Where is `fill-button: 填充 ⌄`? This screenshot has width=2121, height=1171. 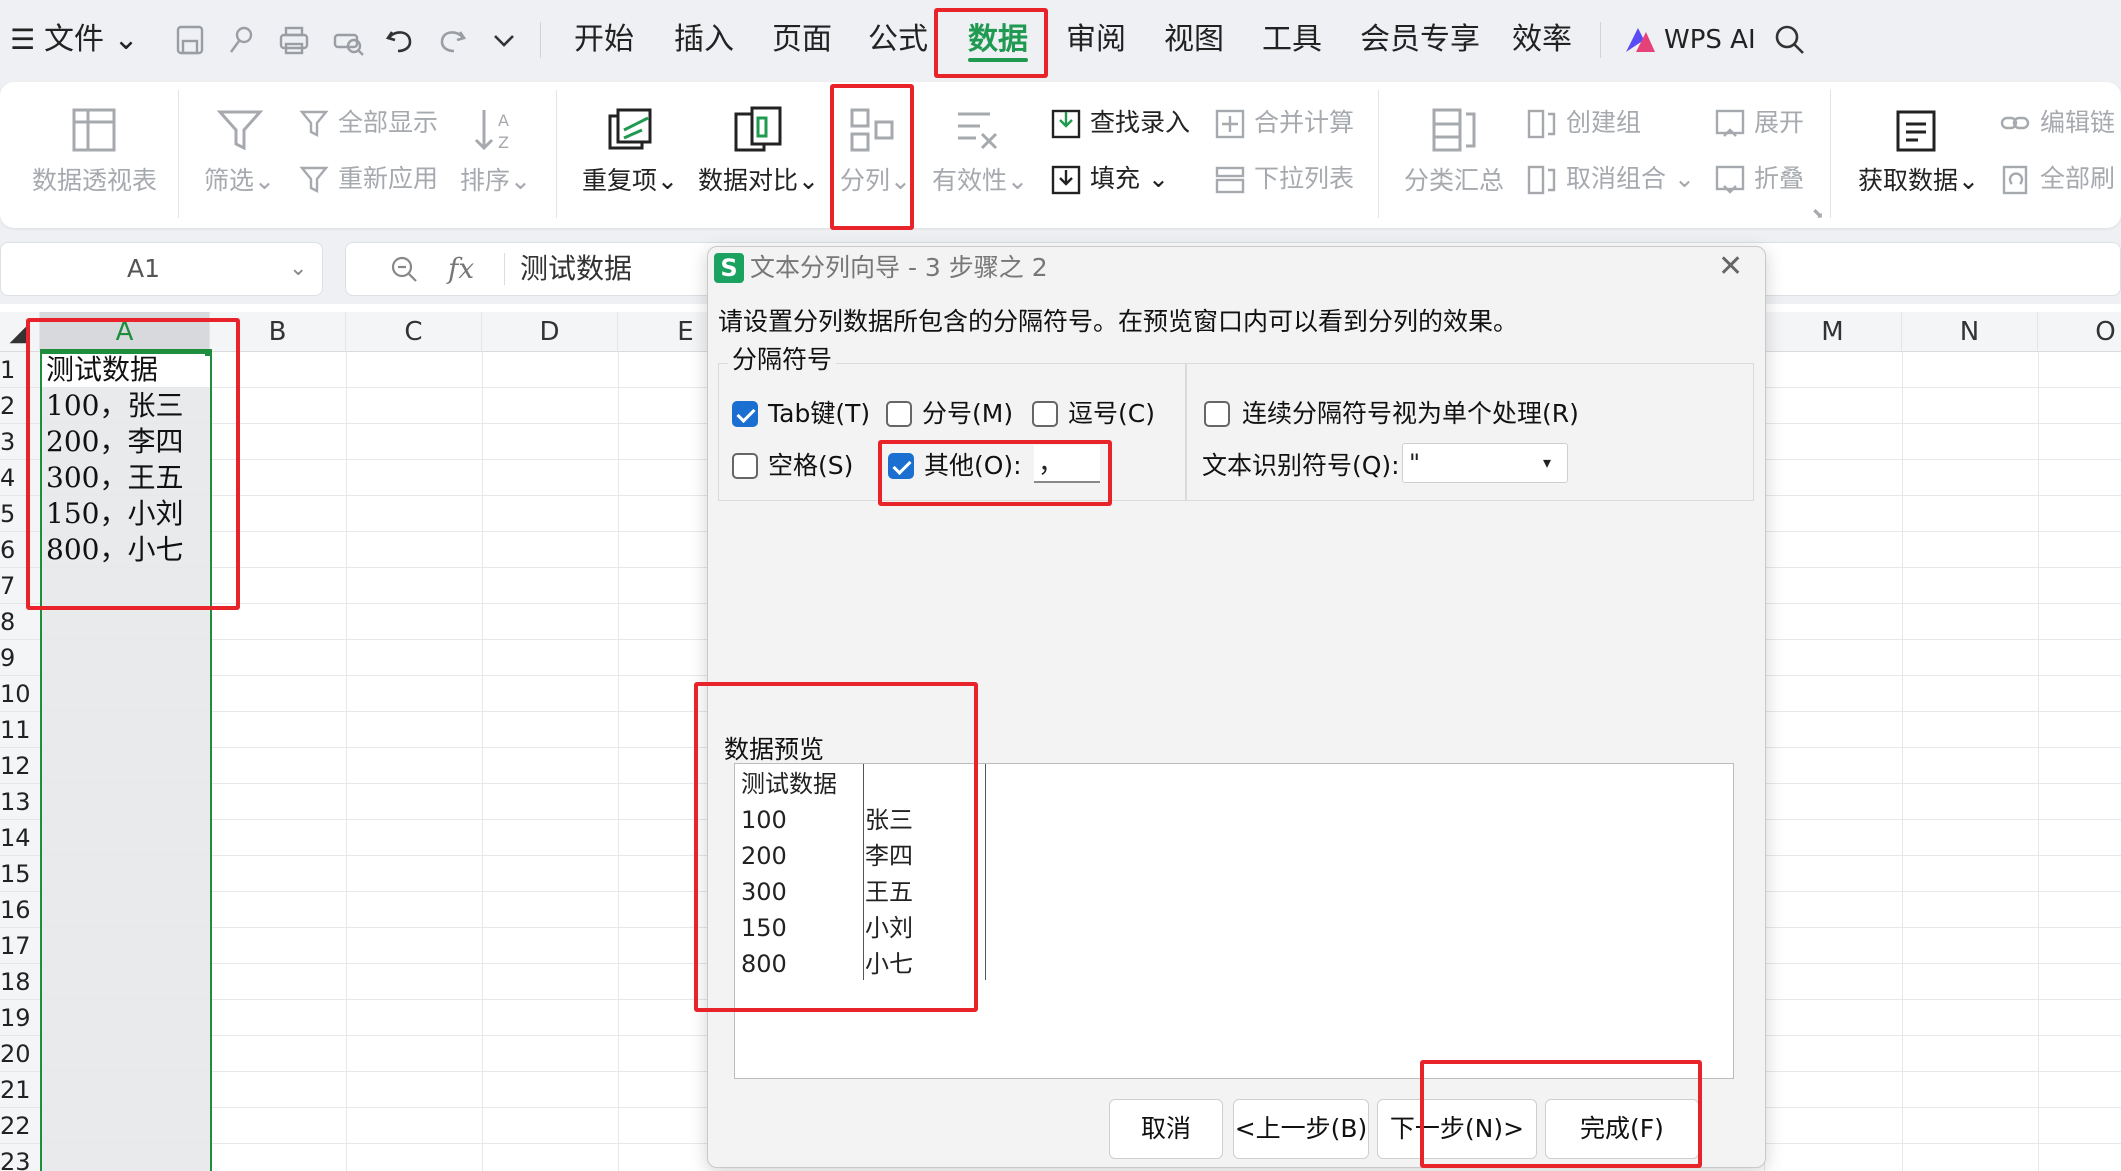 fill-button: 填充 ⌄ is located at coordinates (1129, 179).